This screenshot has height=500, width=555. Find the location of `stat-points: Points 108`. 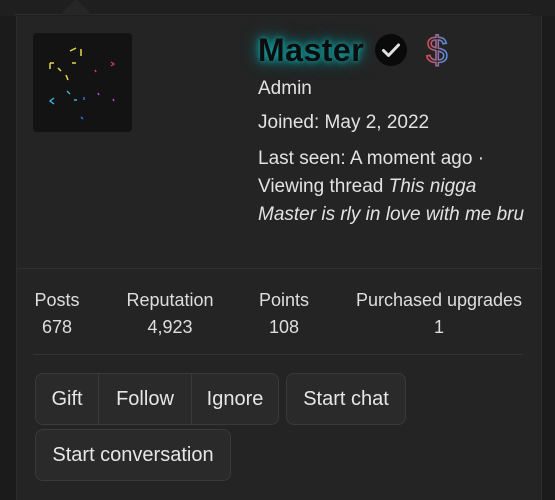

stat-points: Points 108 is located at coordinates (284, 314).